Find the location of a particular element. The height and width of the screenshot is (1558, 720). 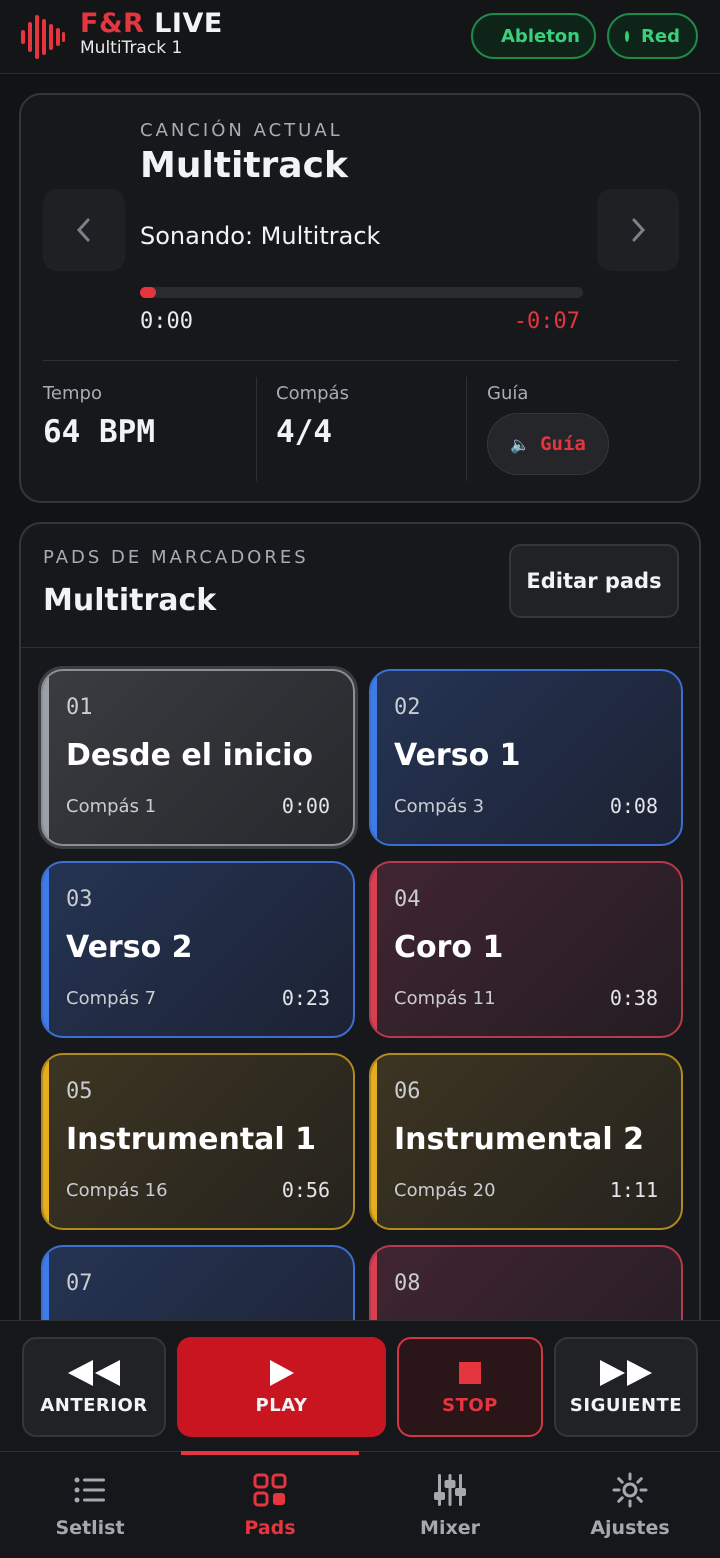

list-icon is located at coordinates (89, 1490).